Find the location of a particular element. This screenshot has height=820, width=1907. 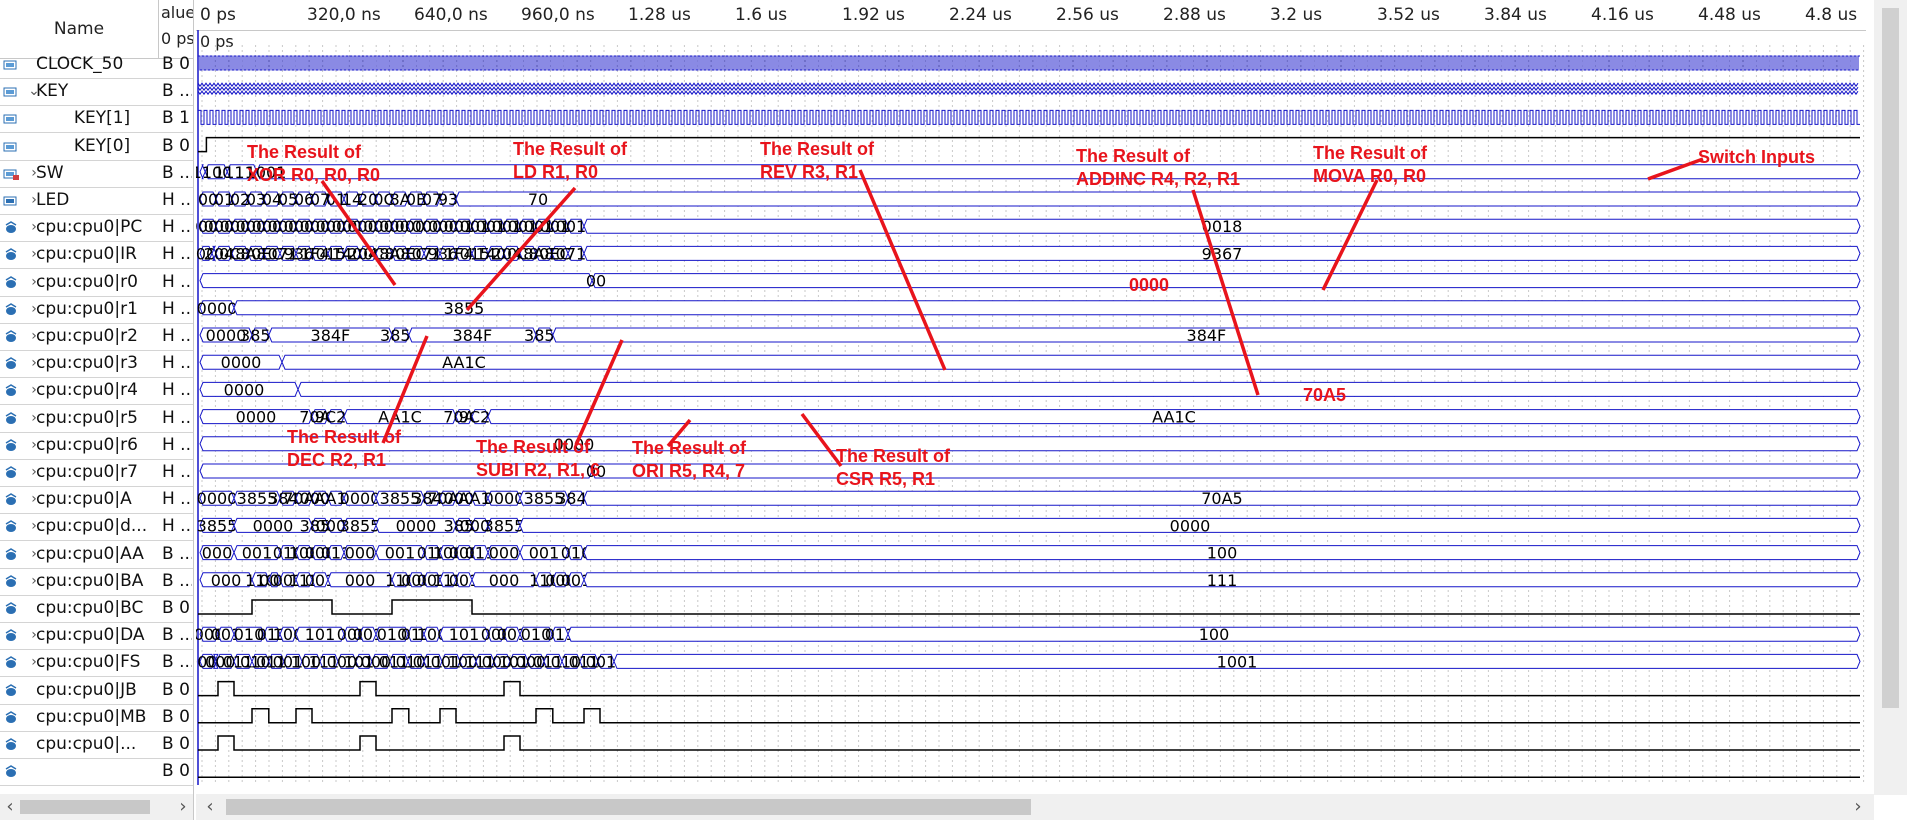

signal-row: KEY[0] B 0 is located at coordinates (96, 147).